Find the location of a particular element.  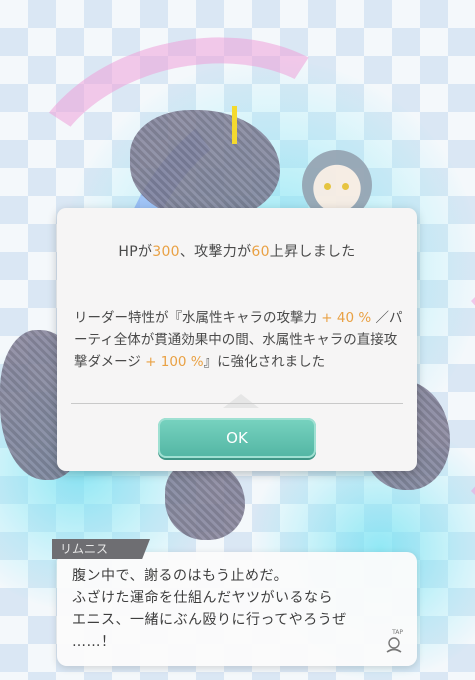

divider-notch is located at coordinates (241, 401).